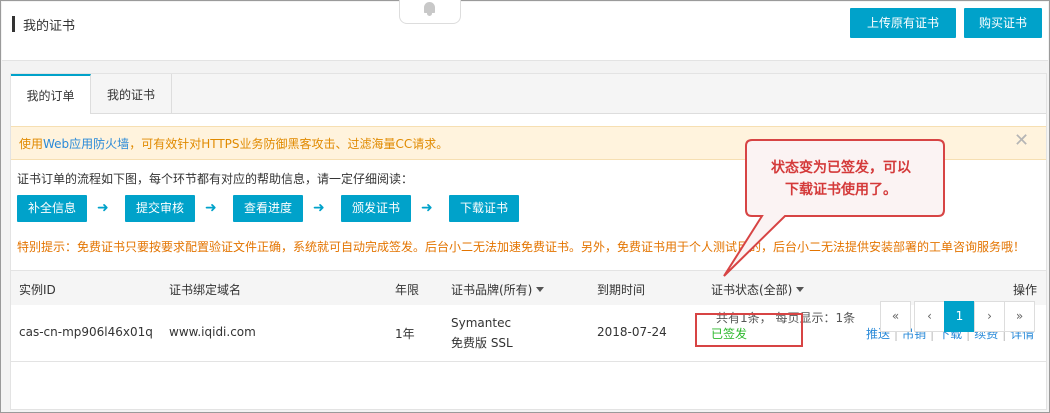  What do you see at coordinates (841, 168) in the screenshot?
I see `annotation-line-1: 状态变为已签发，可以` at bounding box center [841, 168].